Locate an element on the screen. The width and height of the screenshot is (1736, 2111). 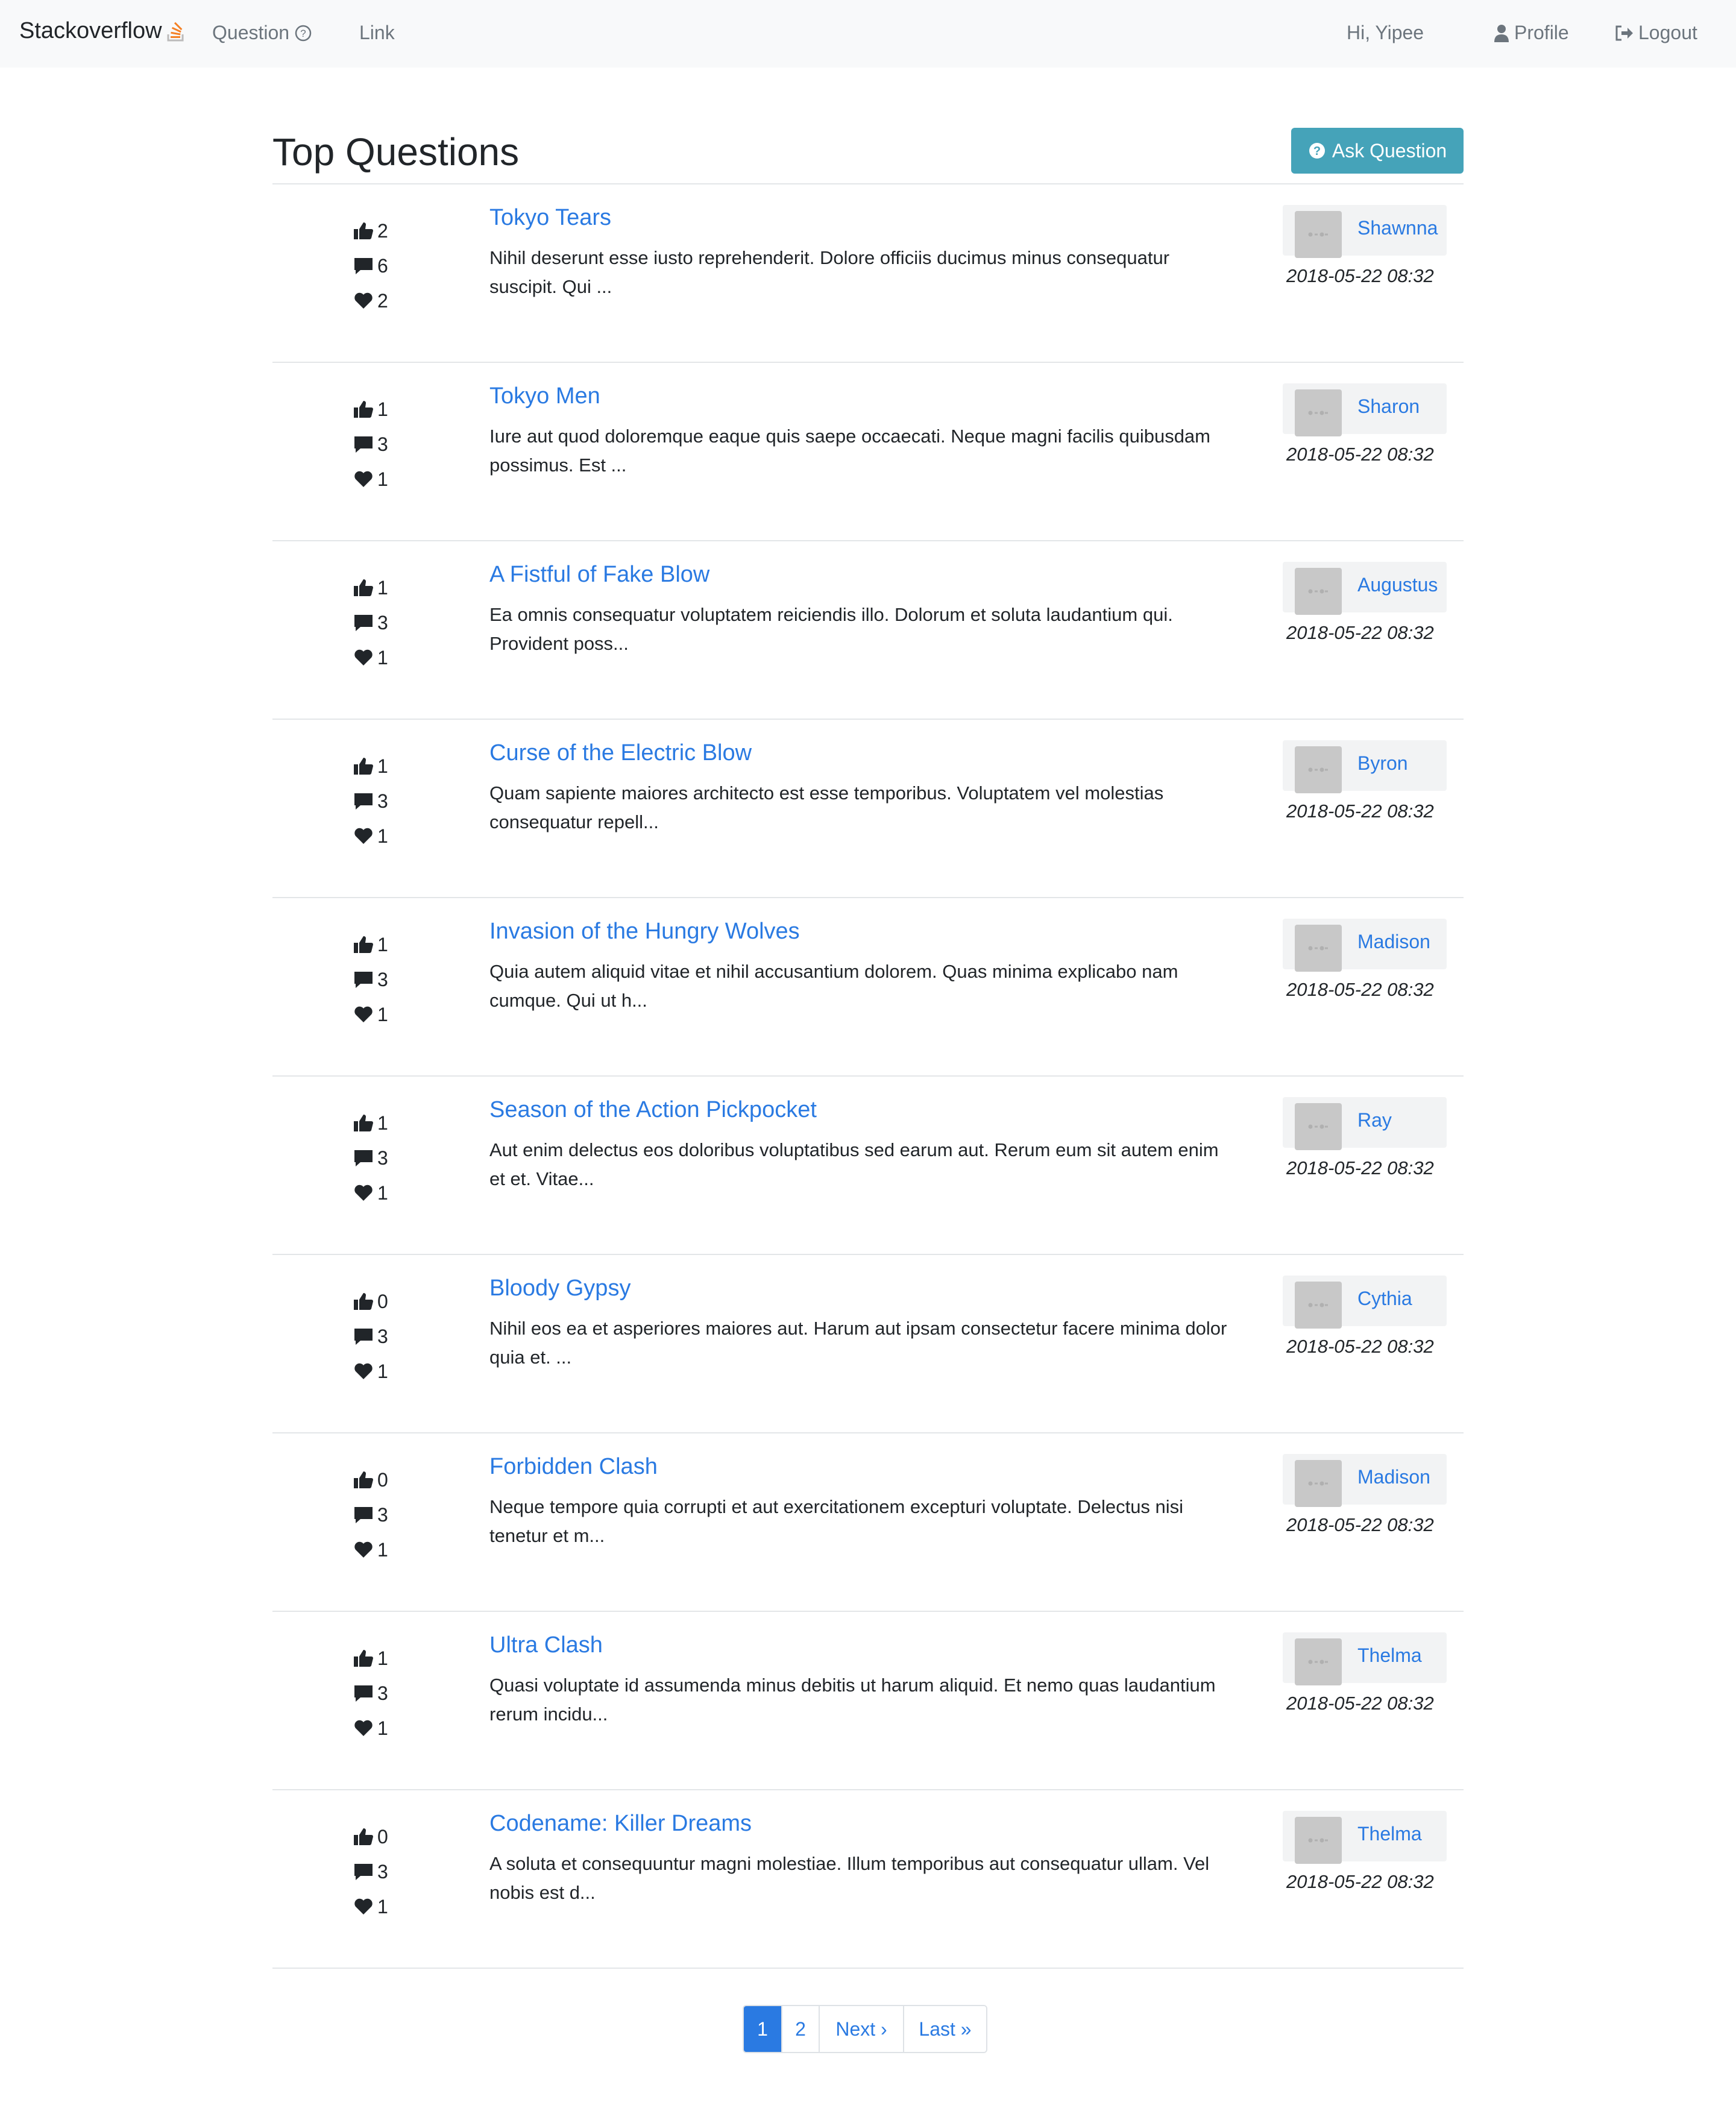
next-page-link: Next › is located at coordinates (862, 2029).